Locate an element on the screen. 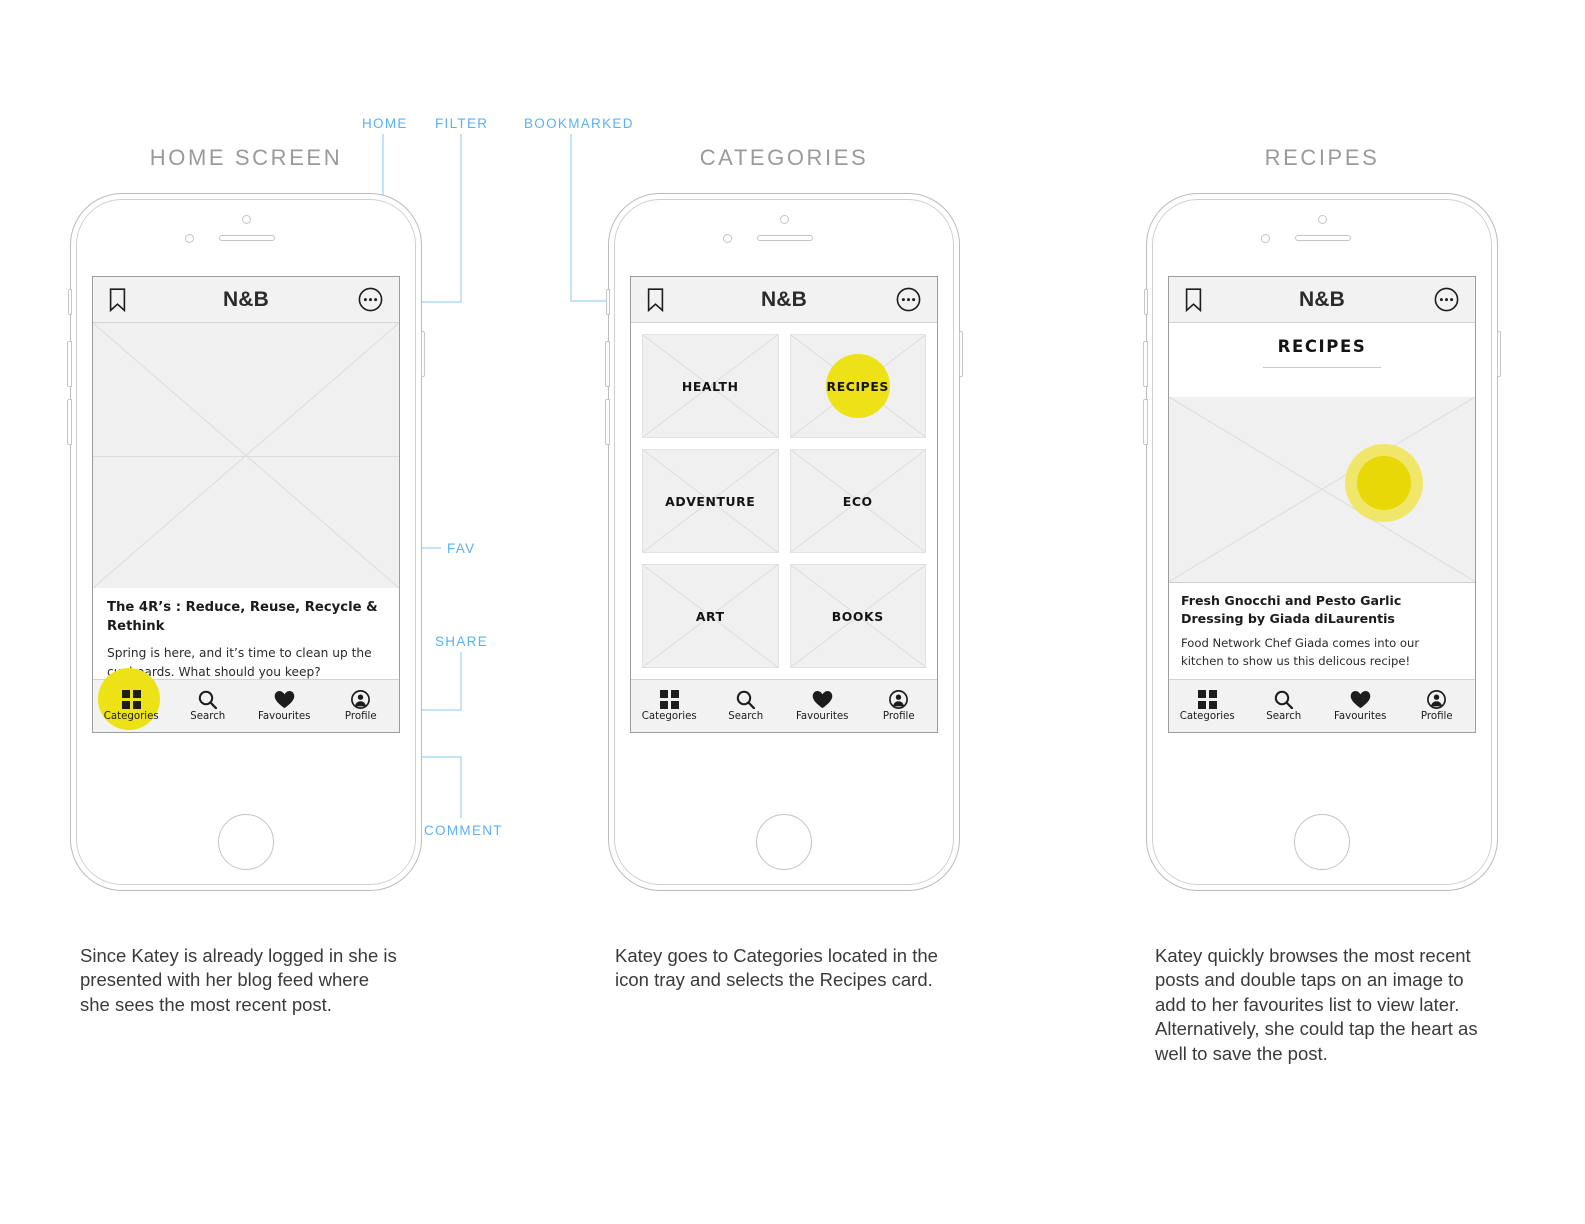 Image resolution: width=1585 pixels, height=1224 pixels. callout-label-fav: FAV is located at coordinates (461, 548).